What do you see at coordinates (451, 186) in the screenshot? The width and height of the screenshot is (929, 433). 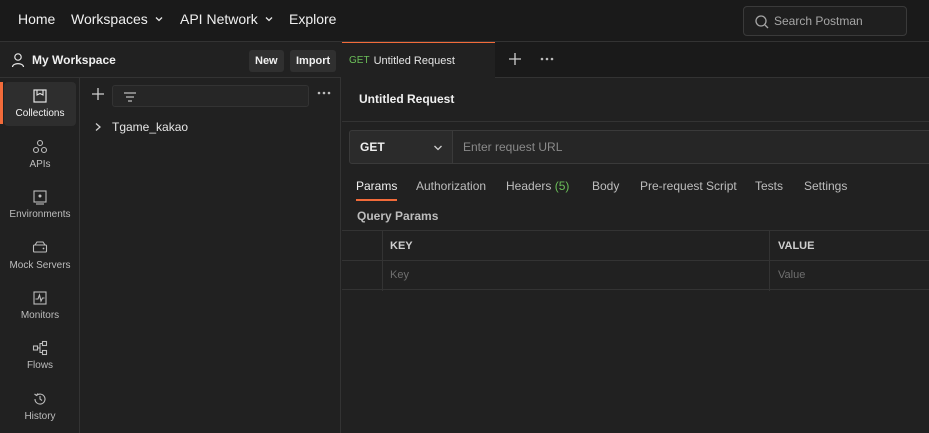 I see `tab-authorization: Authorization` at bounding box center [451, 186].